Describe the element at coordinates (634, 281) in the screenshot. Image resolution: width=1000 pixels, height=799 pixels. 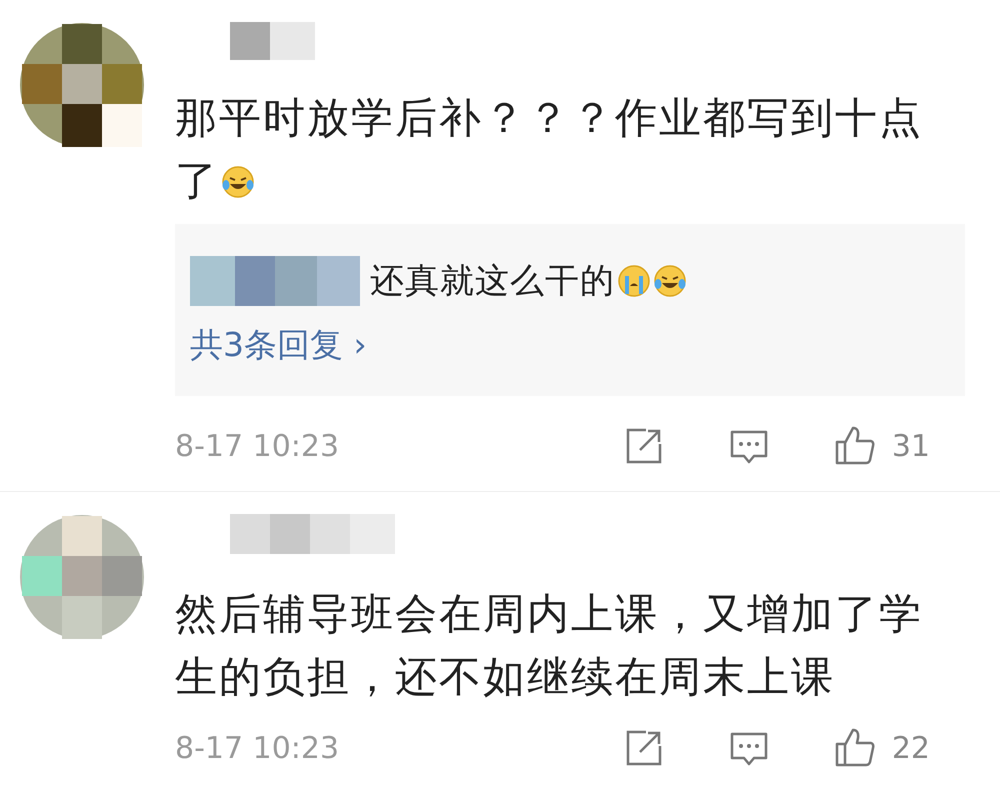
I see `crying-emoji-icon` at that location.